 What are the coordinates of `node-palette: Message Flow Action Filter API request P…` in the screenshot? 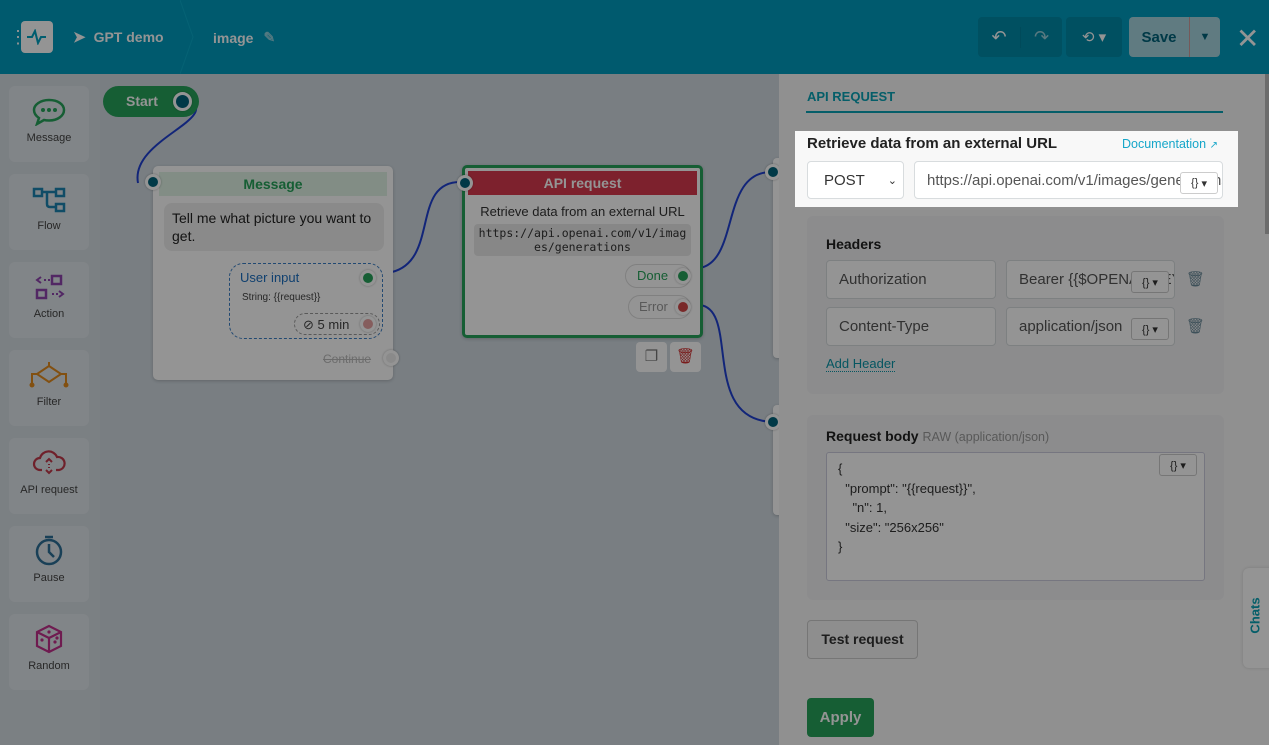 It's located at (50, 409).